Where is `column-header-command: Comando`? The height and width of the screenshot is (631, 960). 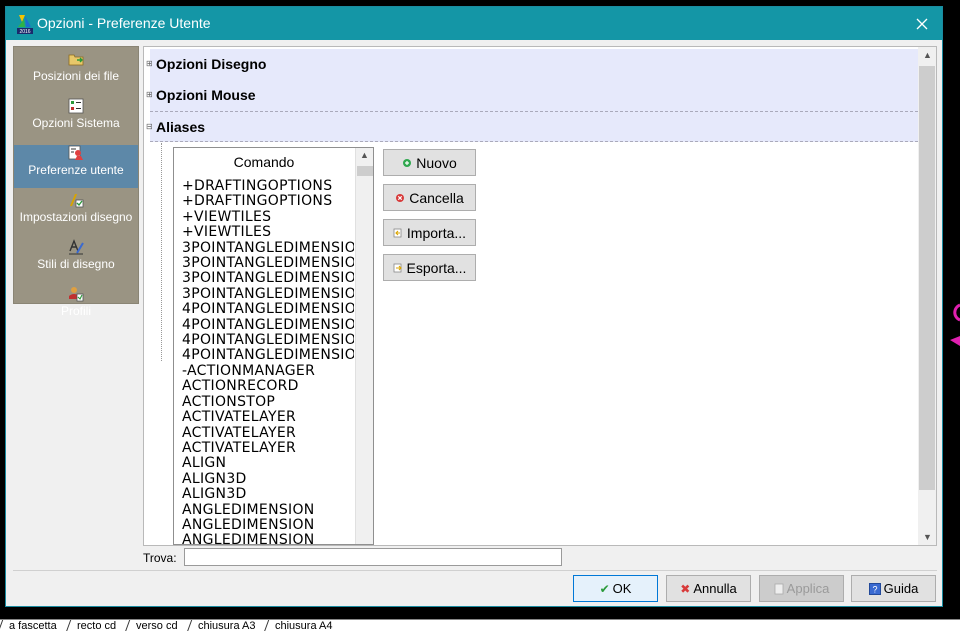
column-header-command: Comando is located at coordinates (264, 162).